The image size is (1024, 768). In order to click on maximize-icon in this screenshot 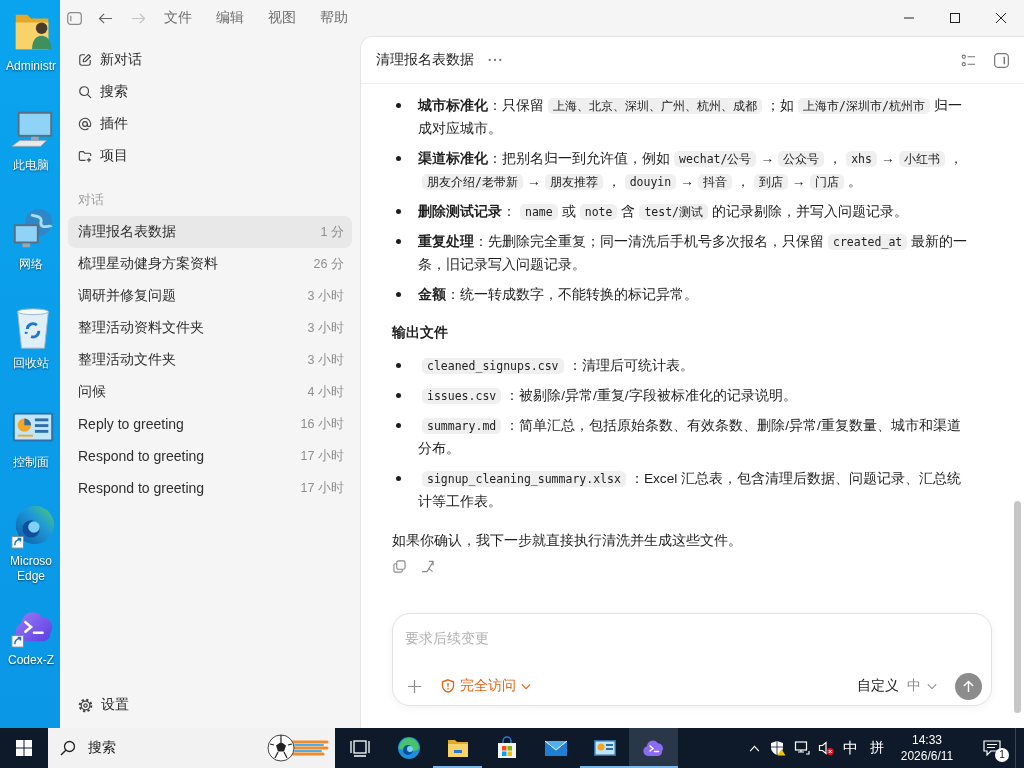, I will do `click(955, 18)`.